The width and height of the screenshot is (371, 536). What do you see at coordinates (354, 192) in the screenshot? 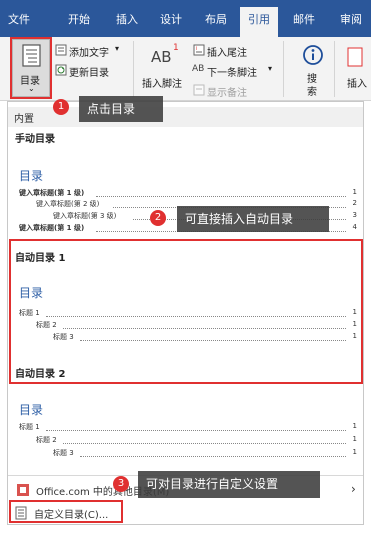
I see `manual-toc-page: 1` at bounding box center [354, 192].